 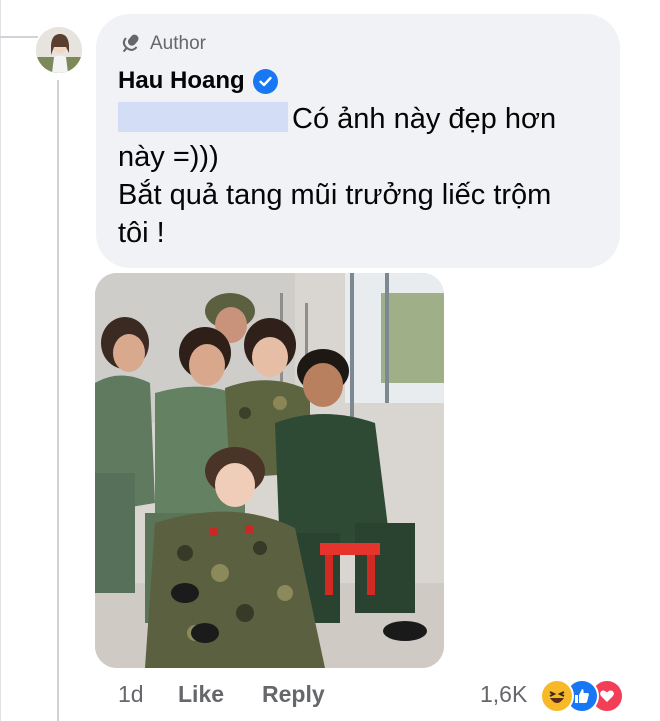 I want to click on mention-tag, so click(x=203, y=117).